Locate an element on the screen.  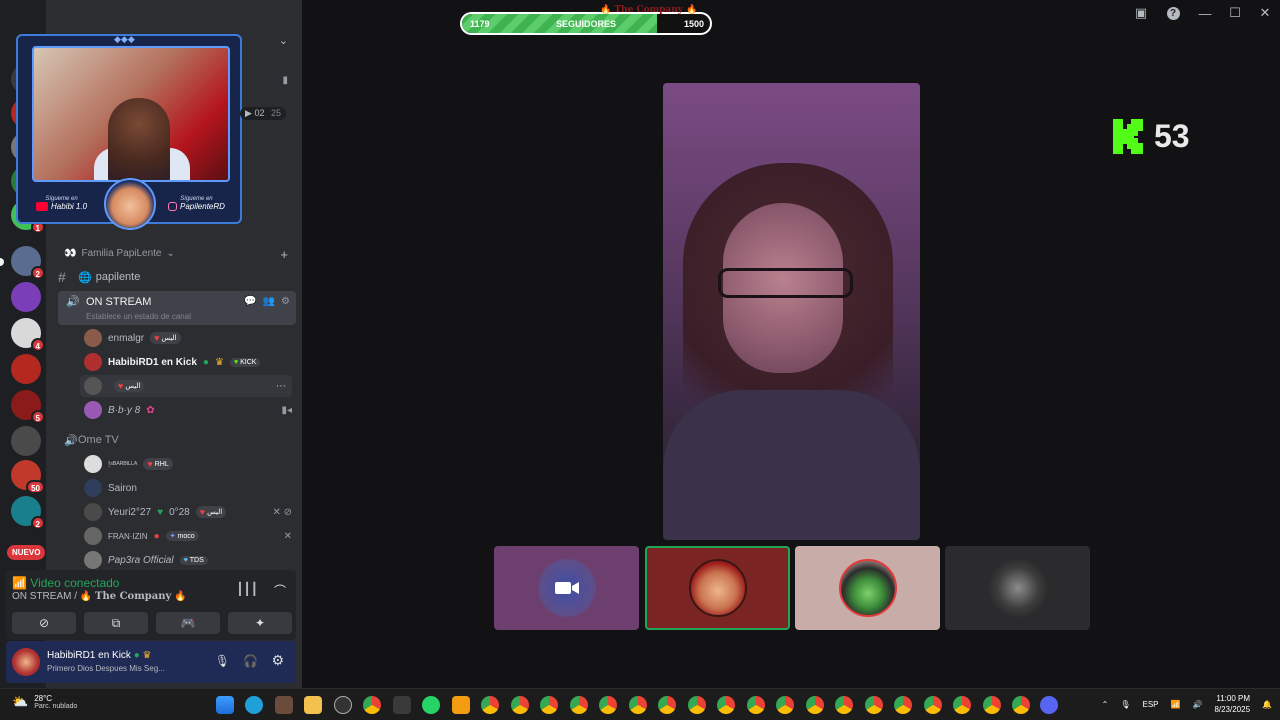
voice-user: Yeuri2°27 ♥ 0°28 ♥ اليس ✕ ⊘ is located at coordinates (188, 512).